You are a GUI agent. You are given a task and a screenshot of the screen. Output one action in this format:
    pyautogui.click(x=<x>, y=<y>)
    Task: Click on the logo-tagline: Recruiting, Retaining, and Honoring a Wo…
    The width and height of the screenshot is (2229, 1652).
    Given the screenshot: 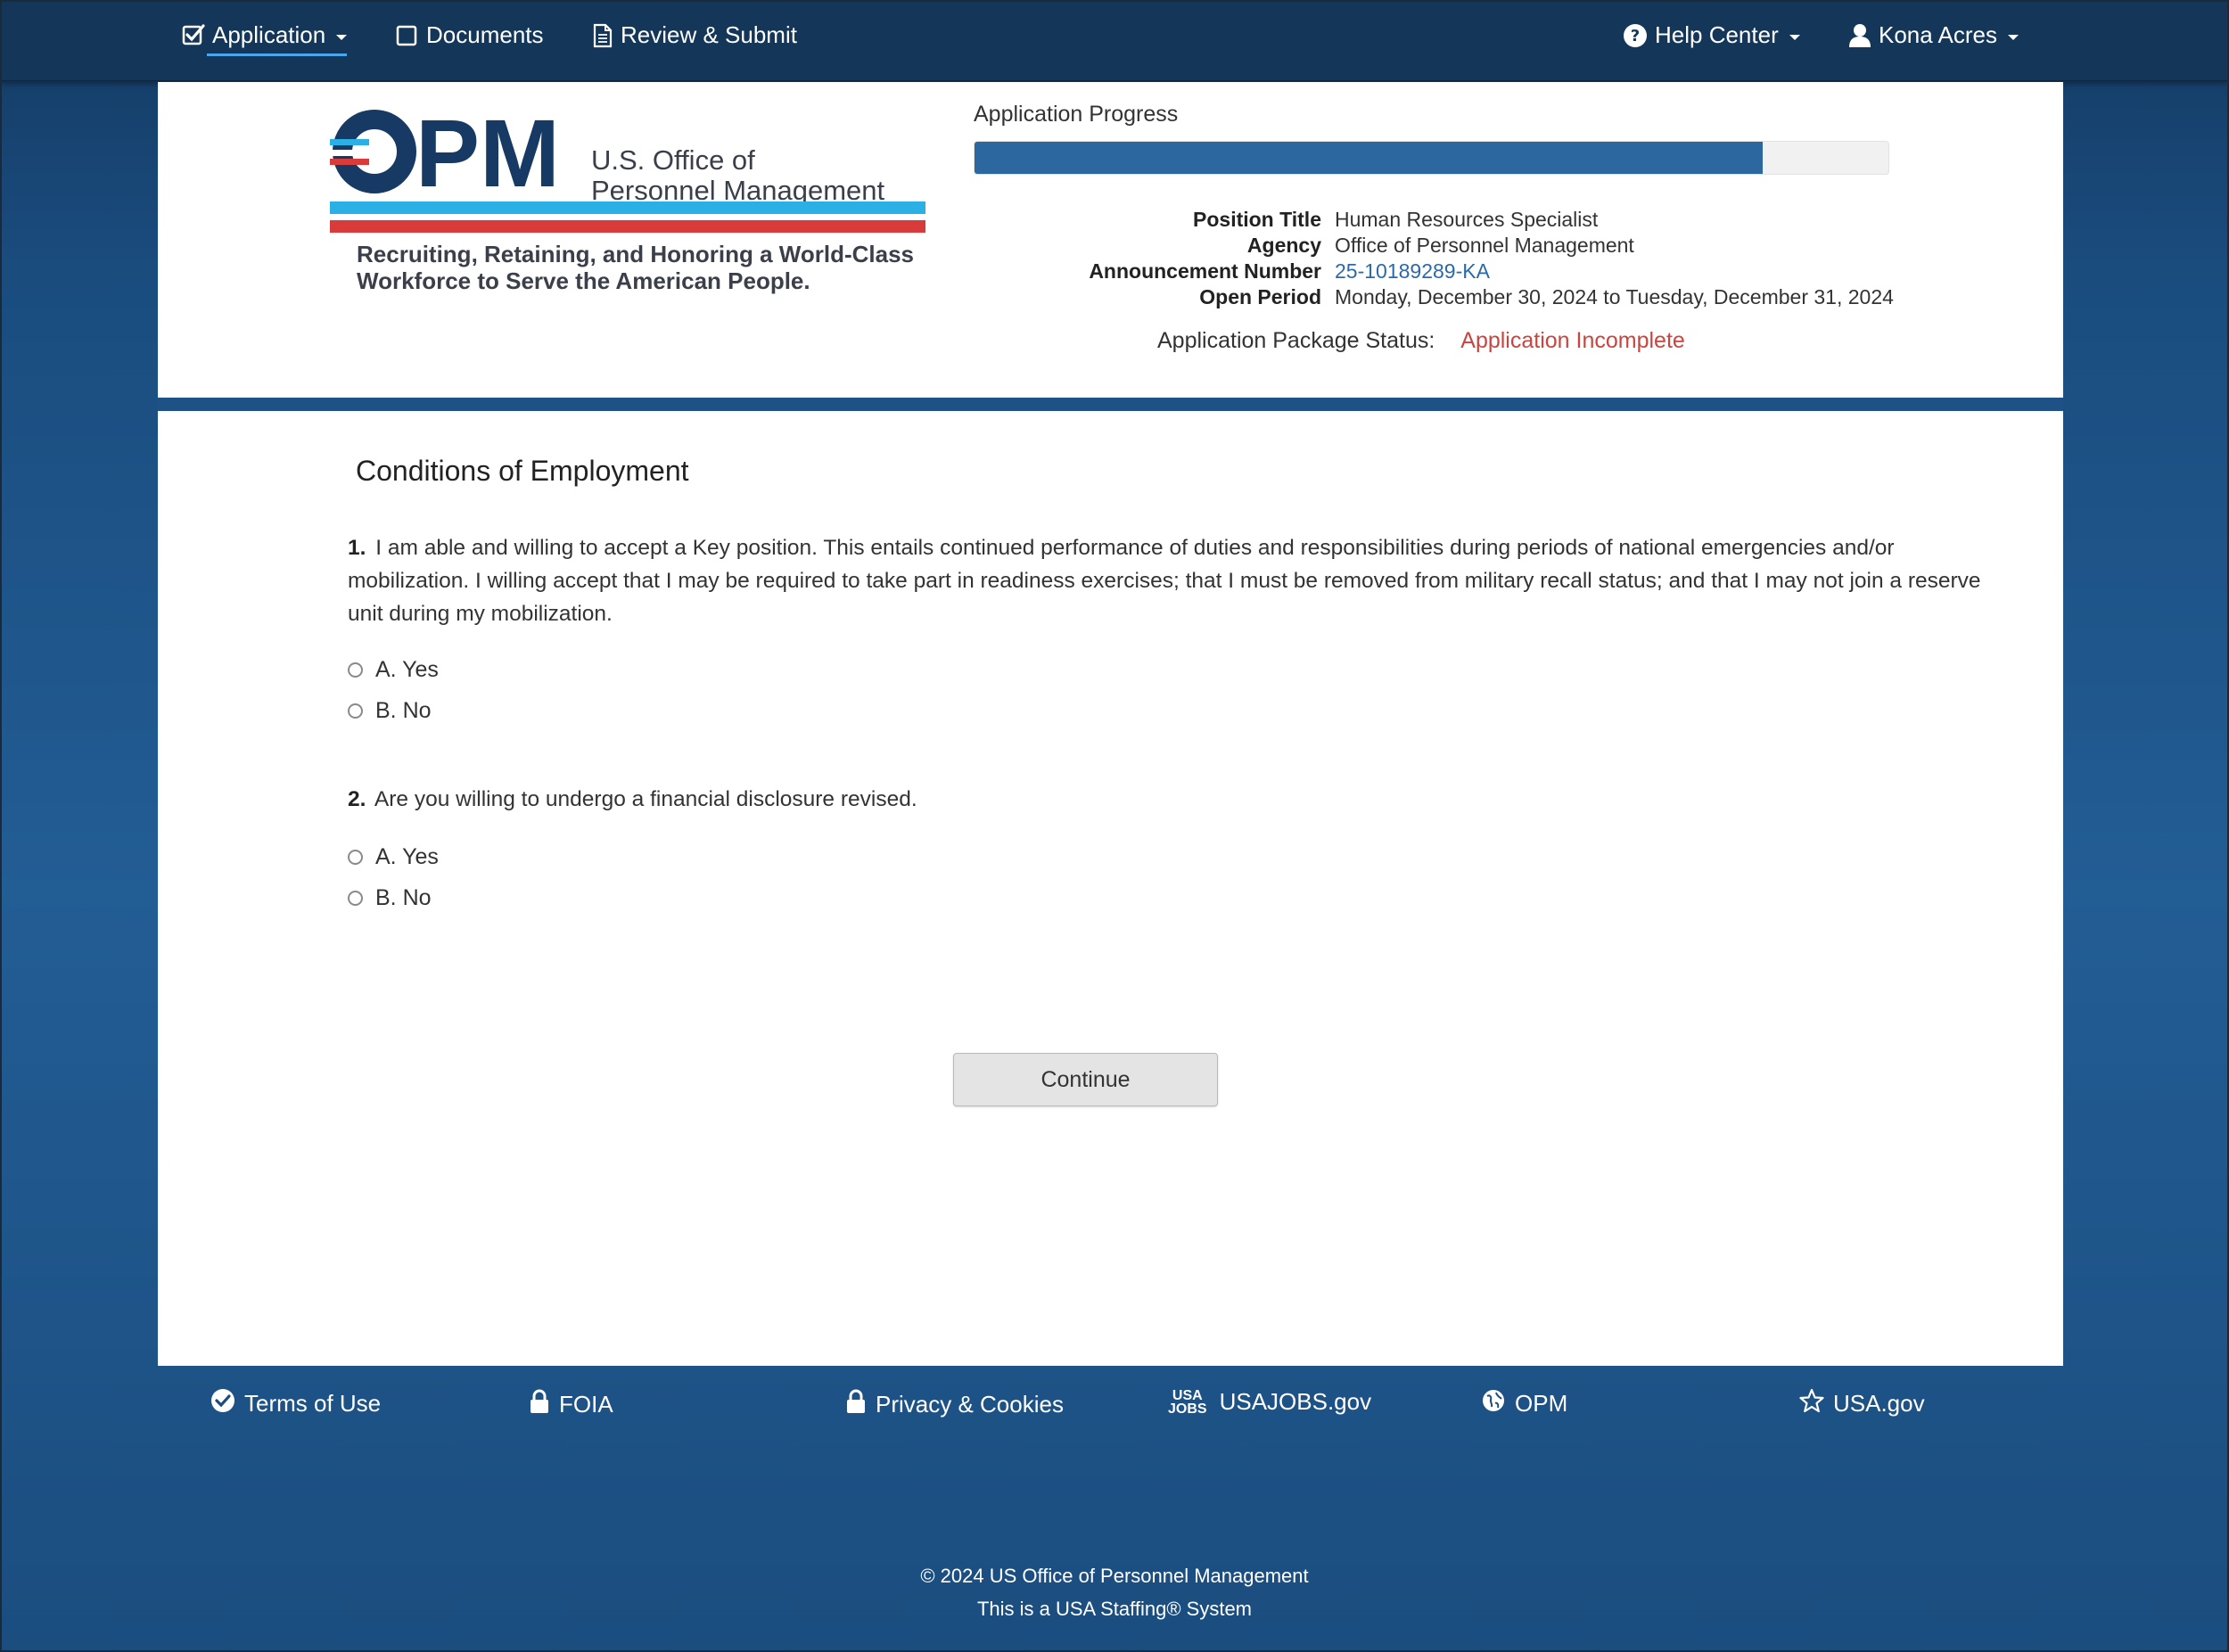 What is the action you would take?
    pyautogui.click(x=636, y=267)
    